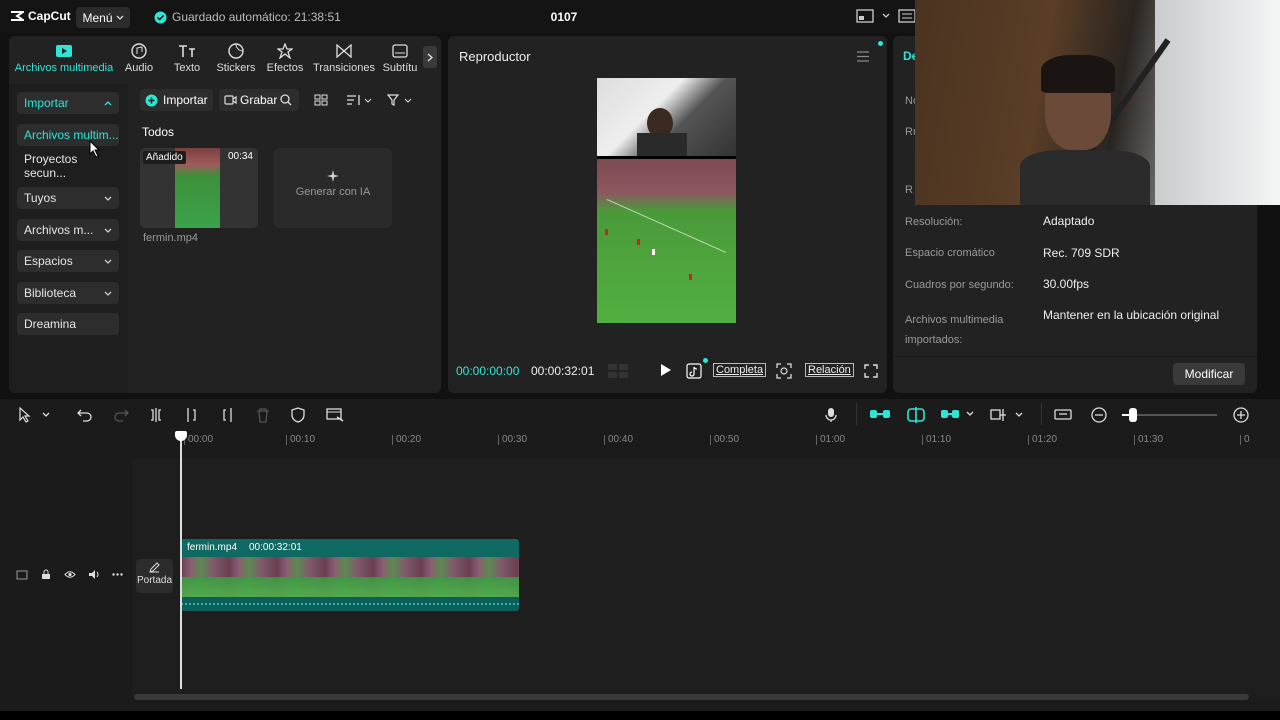 The image size is (1280, 720). I want to click on clip-filename: fermin.mp4, so click(171, 238).